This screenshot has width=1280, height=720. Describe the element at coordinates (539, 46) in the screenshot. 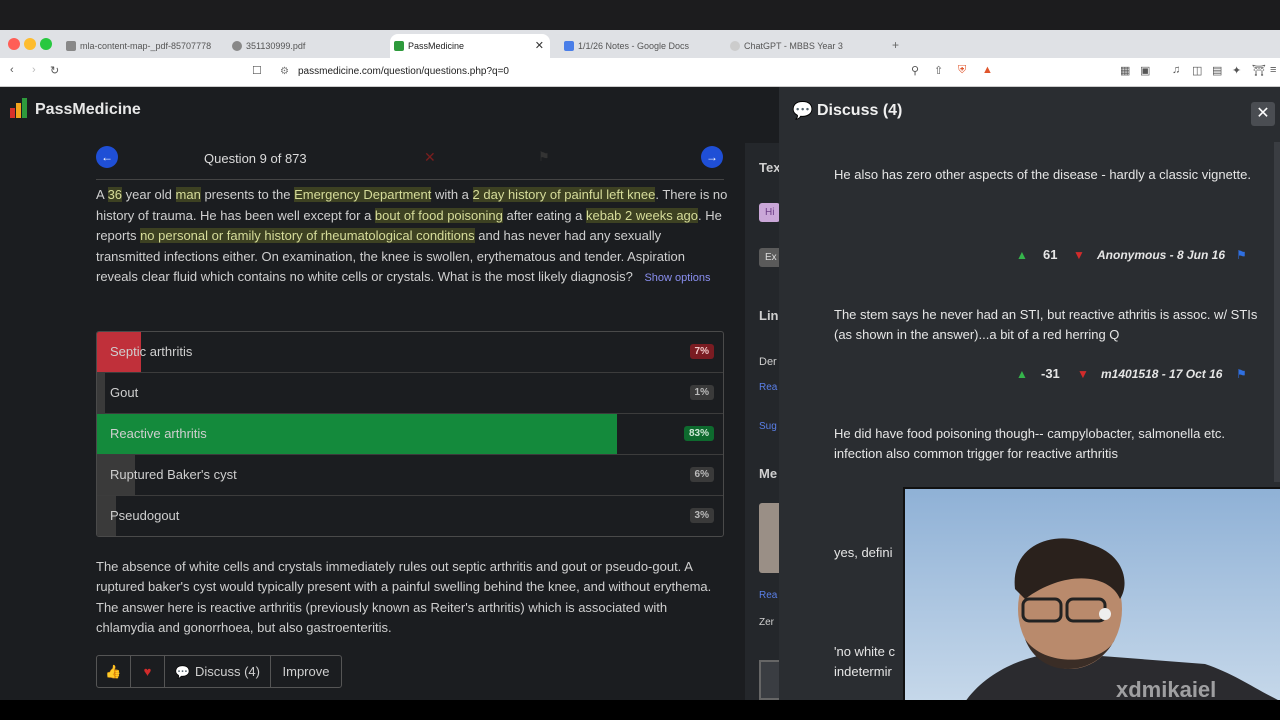

I see `tab-close-icon: ✕` at that location.